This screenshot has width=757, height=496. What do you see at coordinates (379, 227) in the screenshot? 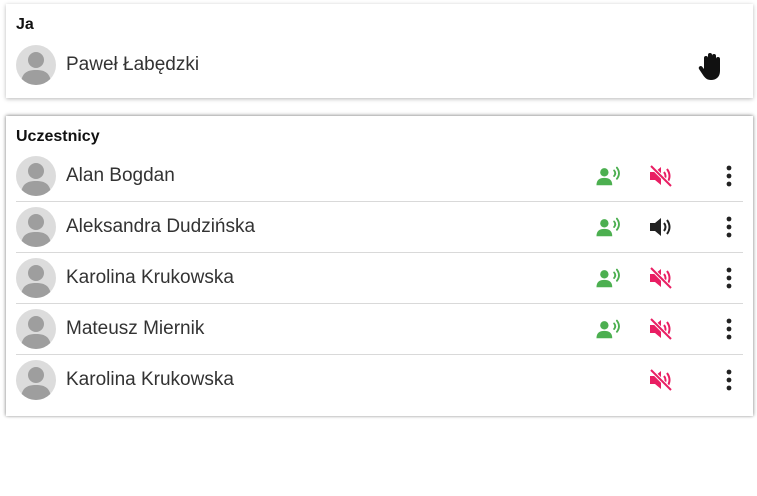
I see `participant-row: Aleksandra Dudzińska` at bounding box center [379, 227].